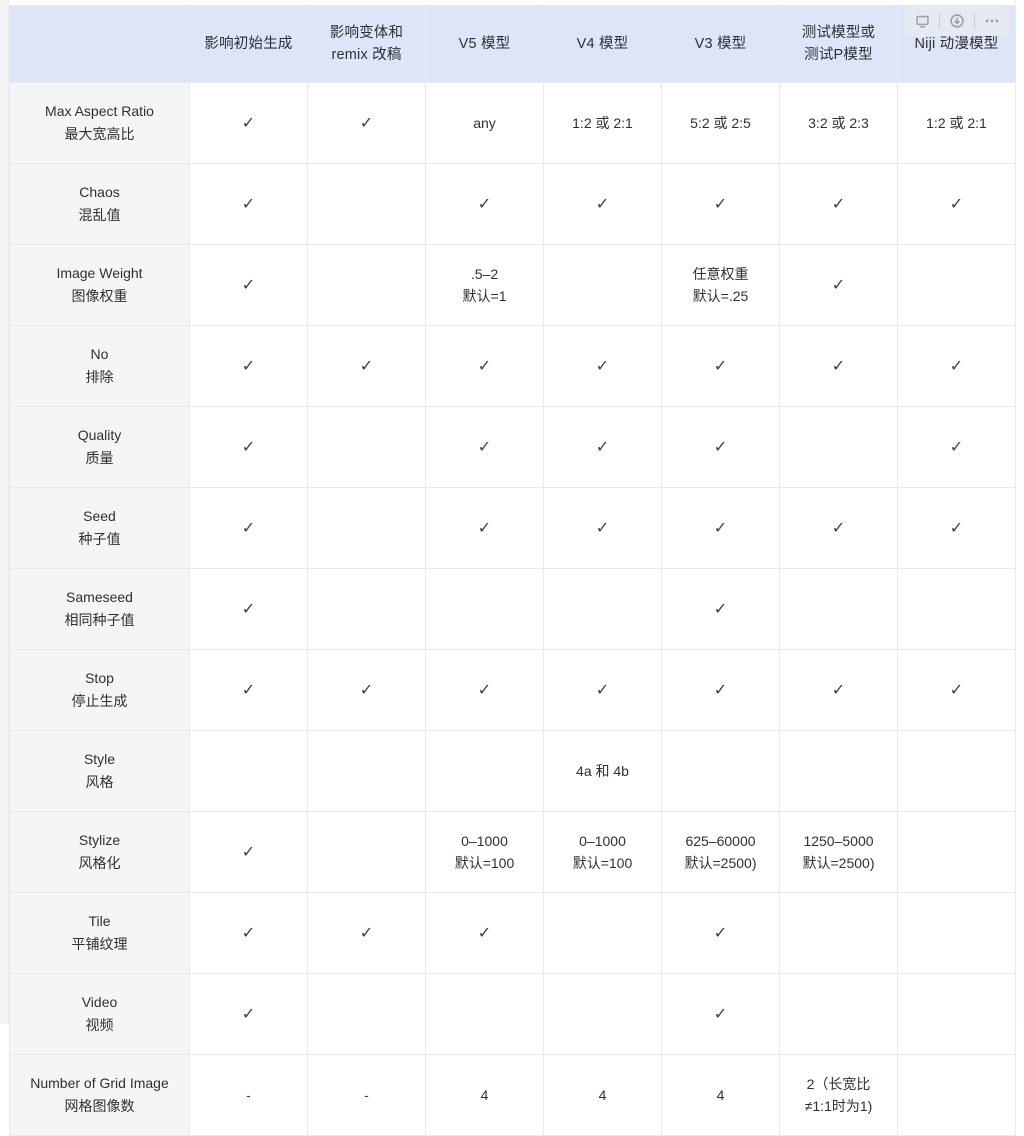 This screenshot has width=1024, height=1136. Describe the element at coordinates (939, 21) in the screenshot. I see `toolbar-separator` at that location.